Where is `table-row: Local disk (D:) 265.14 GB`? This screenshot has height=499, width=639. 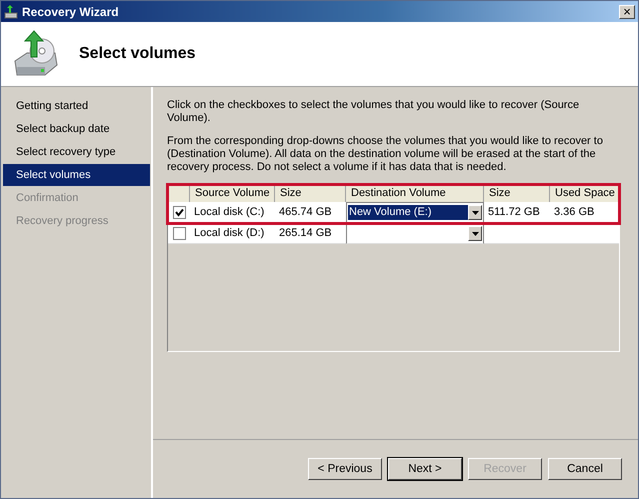 table-row: Local disk (D:) 265.14 GB is located at coordinates (393, 233).